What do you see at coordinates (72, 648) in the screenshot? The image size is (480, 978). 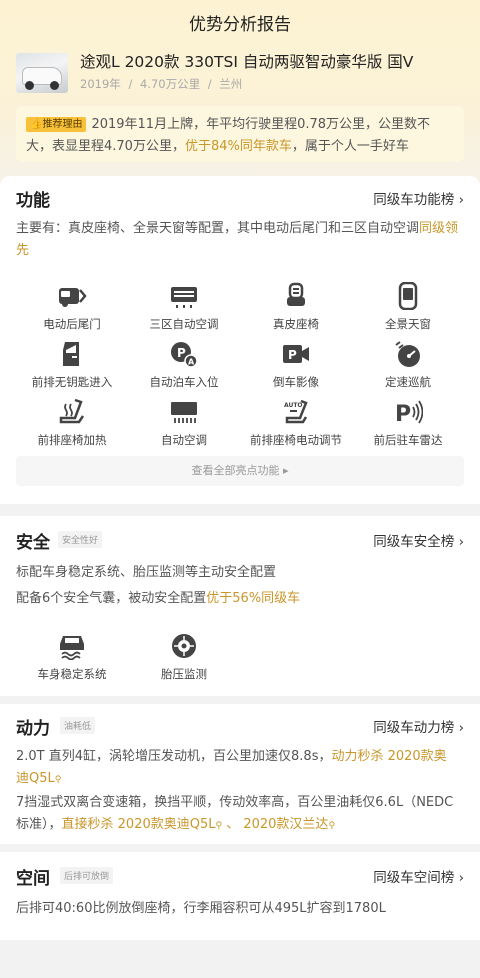 I see `stability-icon` at bounding box center [72, 648].